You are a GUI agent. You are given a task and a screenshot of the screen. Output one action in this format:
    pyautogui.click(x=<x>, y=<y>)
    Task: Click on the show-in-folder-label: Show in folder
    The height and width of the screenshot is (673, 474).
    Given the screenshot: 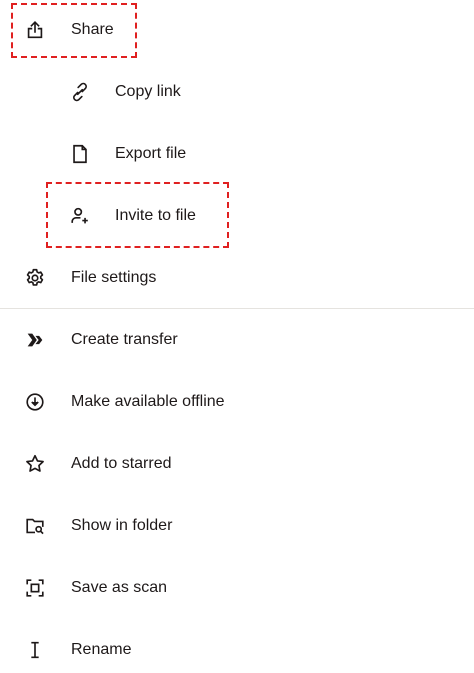 What is the action you would take?
    pyautogui.click(x=122, y=525)
    